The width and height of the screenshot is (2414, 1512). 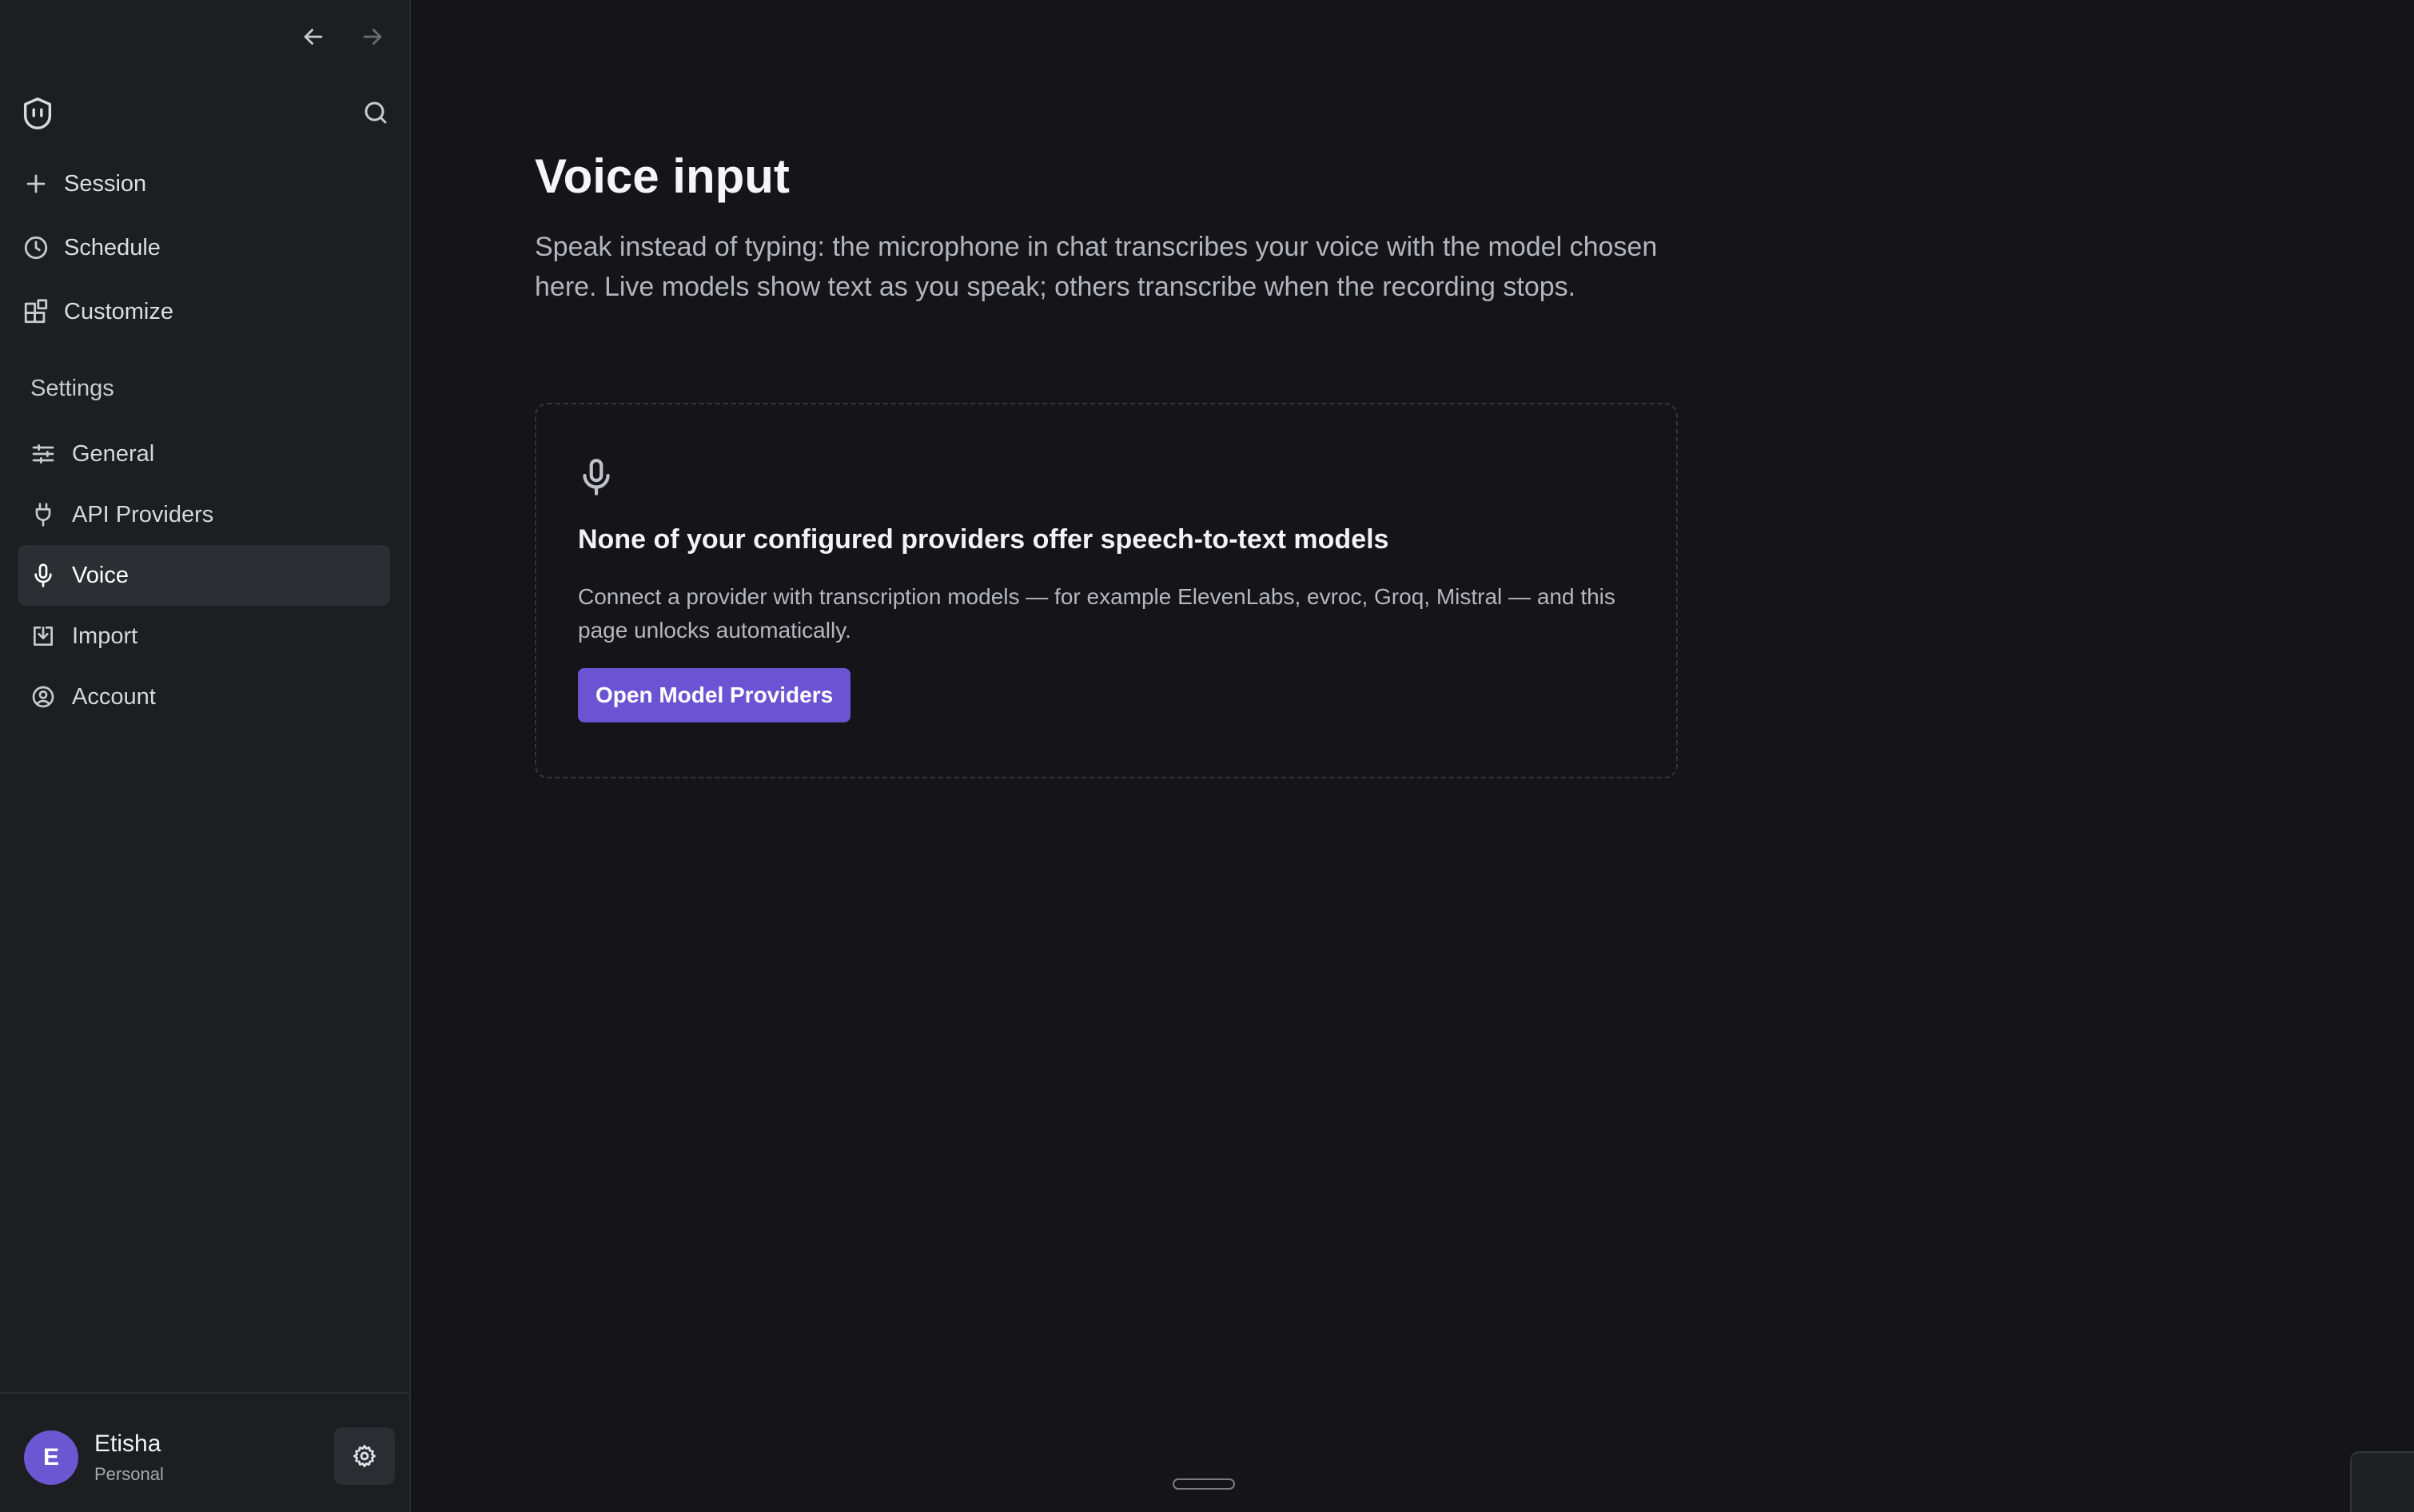 I want to click on nav-item-schedule: Schedule, so click(x=203, y=248).